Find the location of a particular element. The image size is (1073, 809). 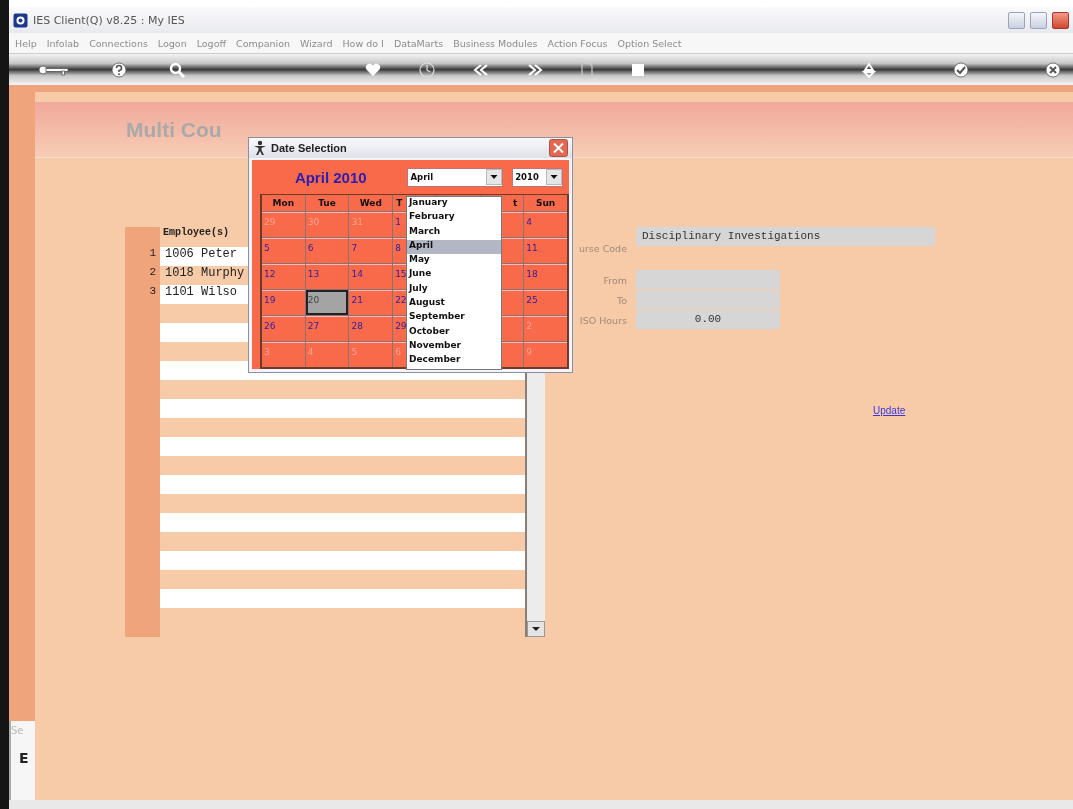

dialog-title: Date Selection is located at coordinates (309, 148).